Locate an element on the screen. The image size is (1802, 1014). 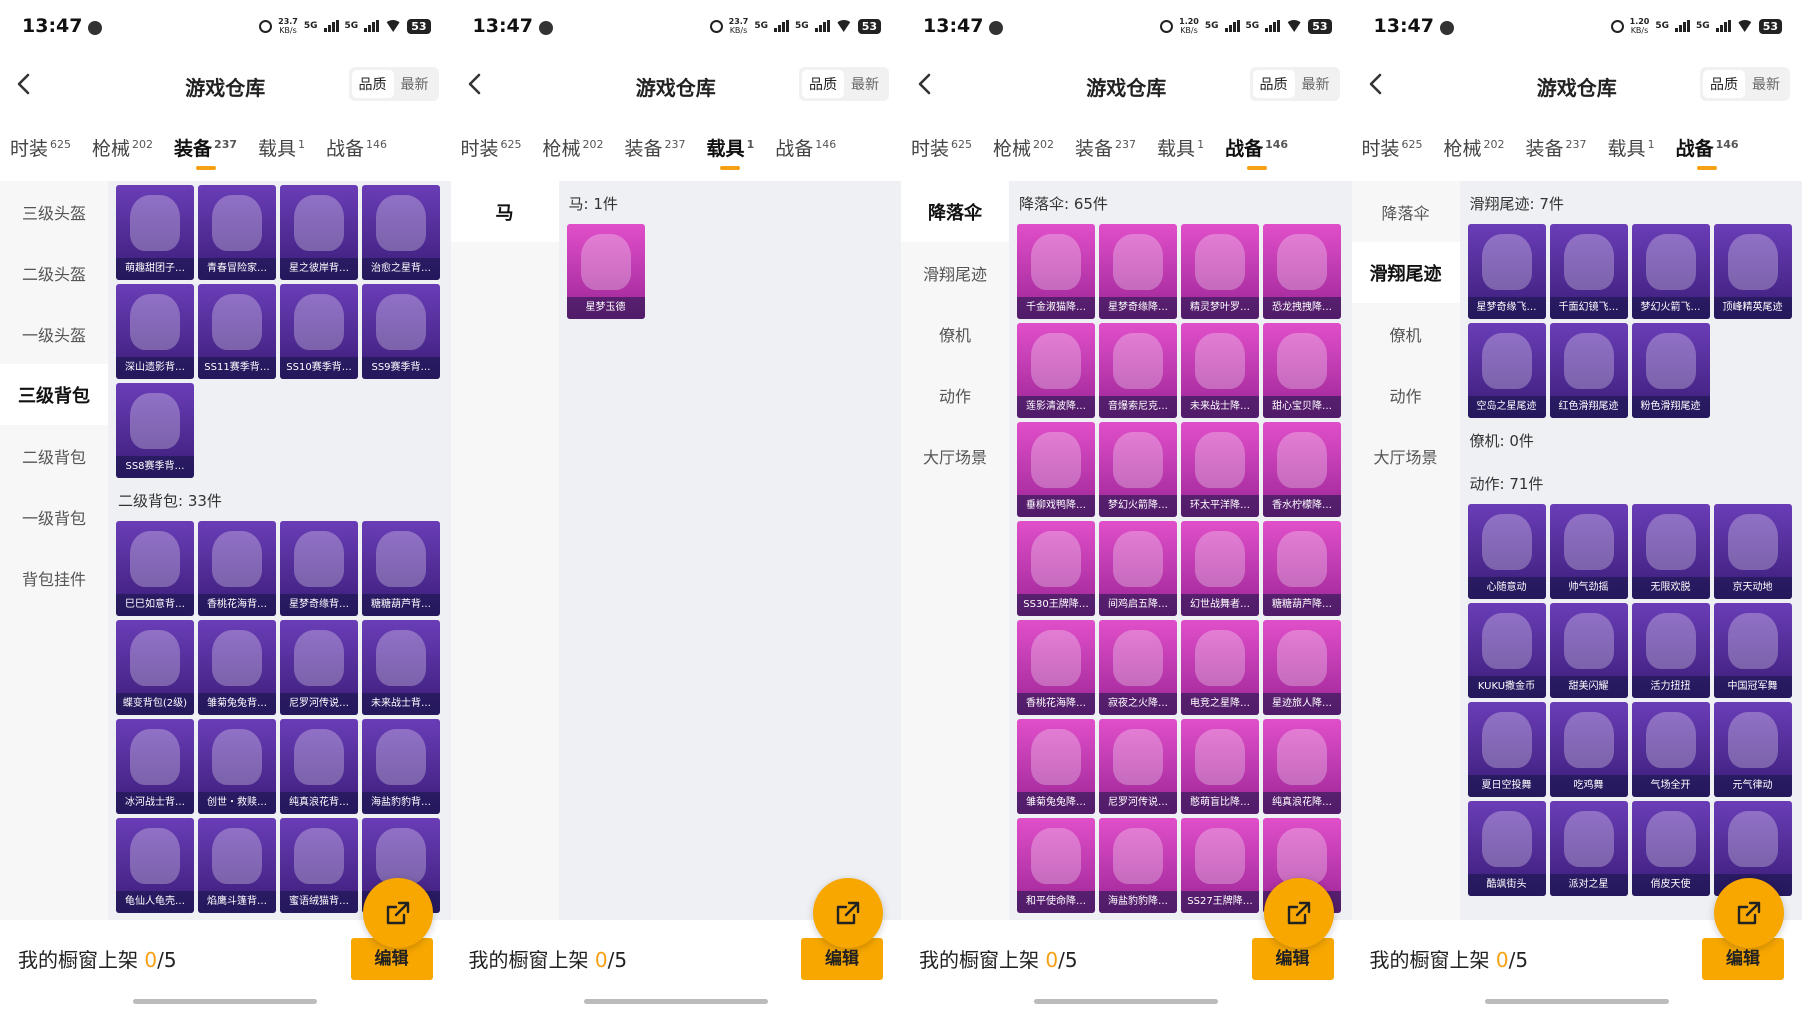
item-card: 空岛之星尾迹 is located at coordinates (1506, 370).